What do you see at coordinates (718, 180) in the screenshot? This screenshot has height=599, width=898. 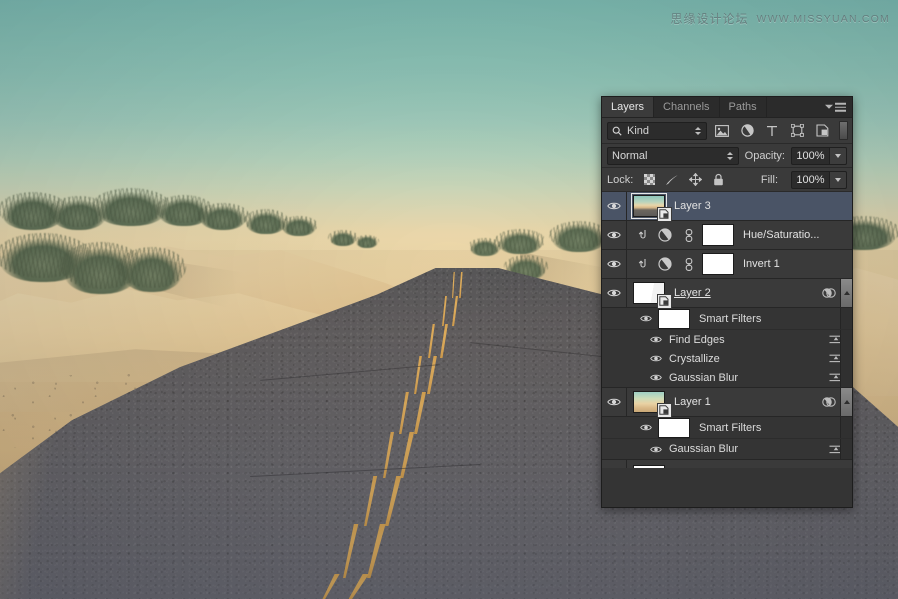 I see `lock-all-icon` at bounding box center [718, 180].